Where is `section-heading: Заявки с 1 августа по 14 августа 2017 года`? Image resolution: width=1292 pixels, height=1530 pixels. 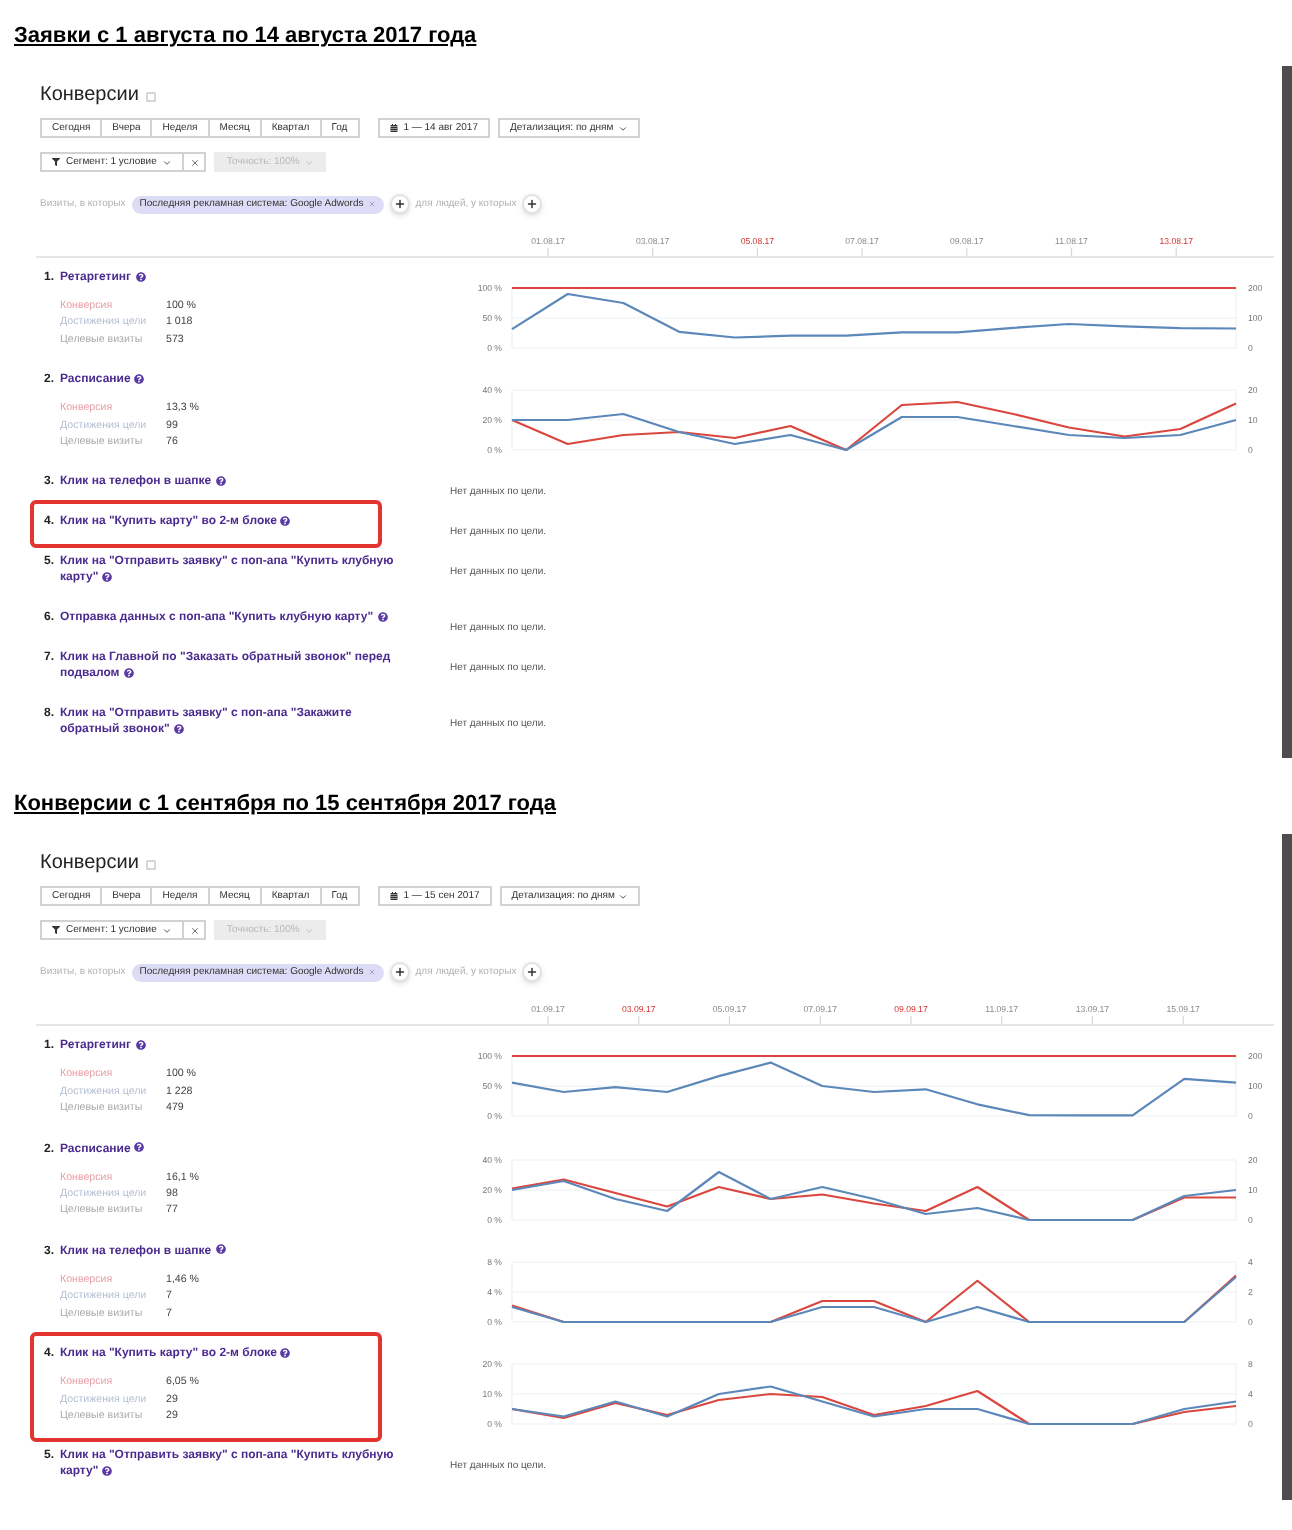 section-heading: Заявки с 1 августа по 14 августа 2017 года is located at coordinates (246, 36).